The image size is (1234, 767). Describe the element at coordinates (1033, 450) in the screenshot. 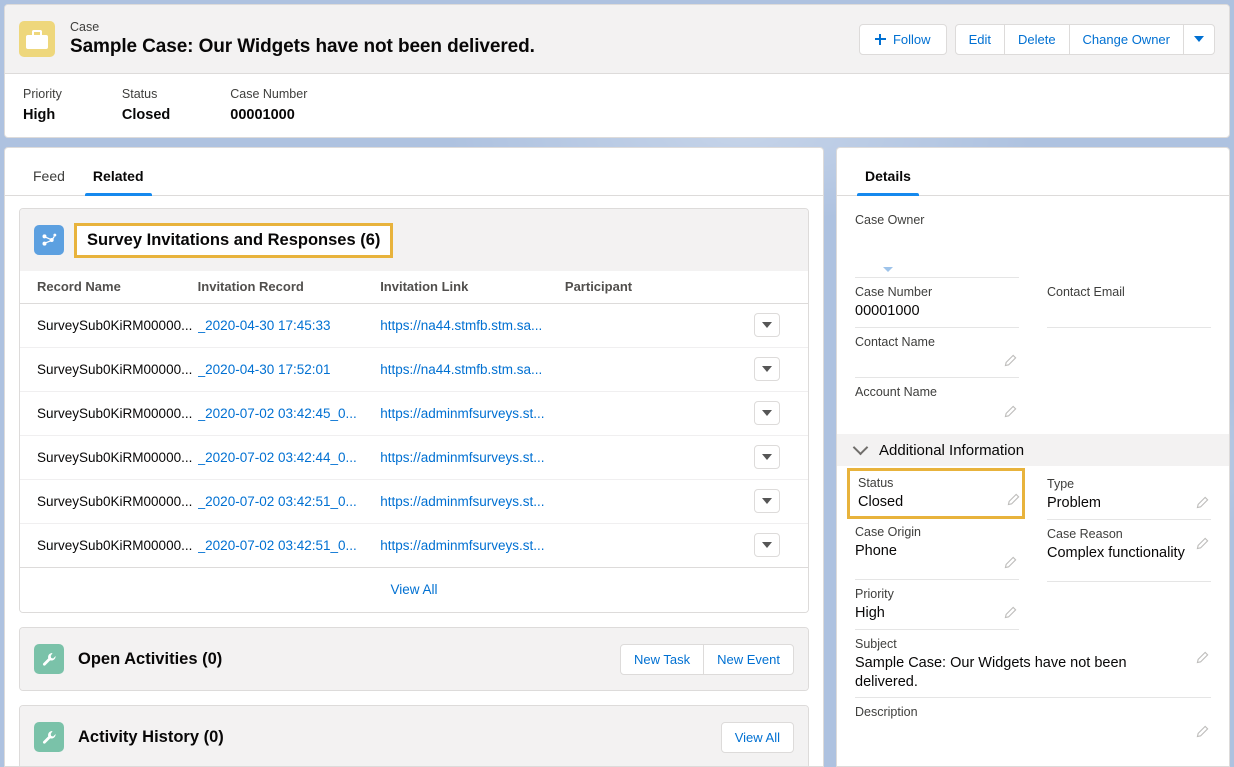

I see `section-additional-information: Additional Information` at that location.